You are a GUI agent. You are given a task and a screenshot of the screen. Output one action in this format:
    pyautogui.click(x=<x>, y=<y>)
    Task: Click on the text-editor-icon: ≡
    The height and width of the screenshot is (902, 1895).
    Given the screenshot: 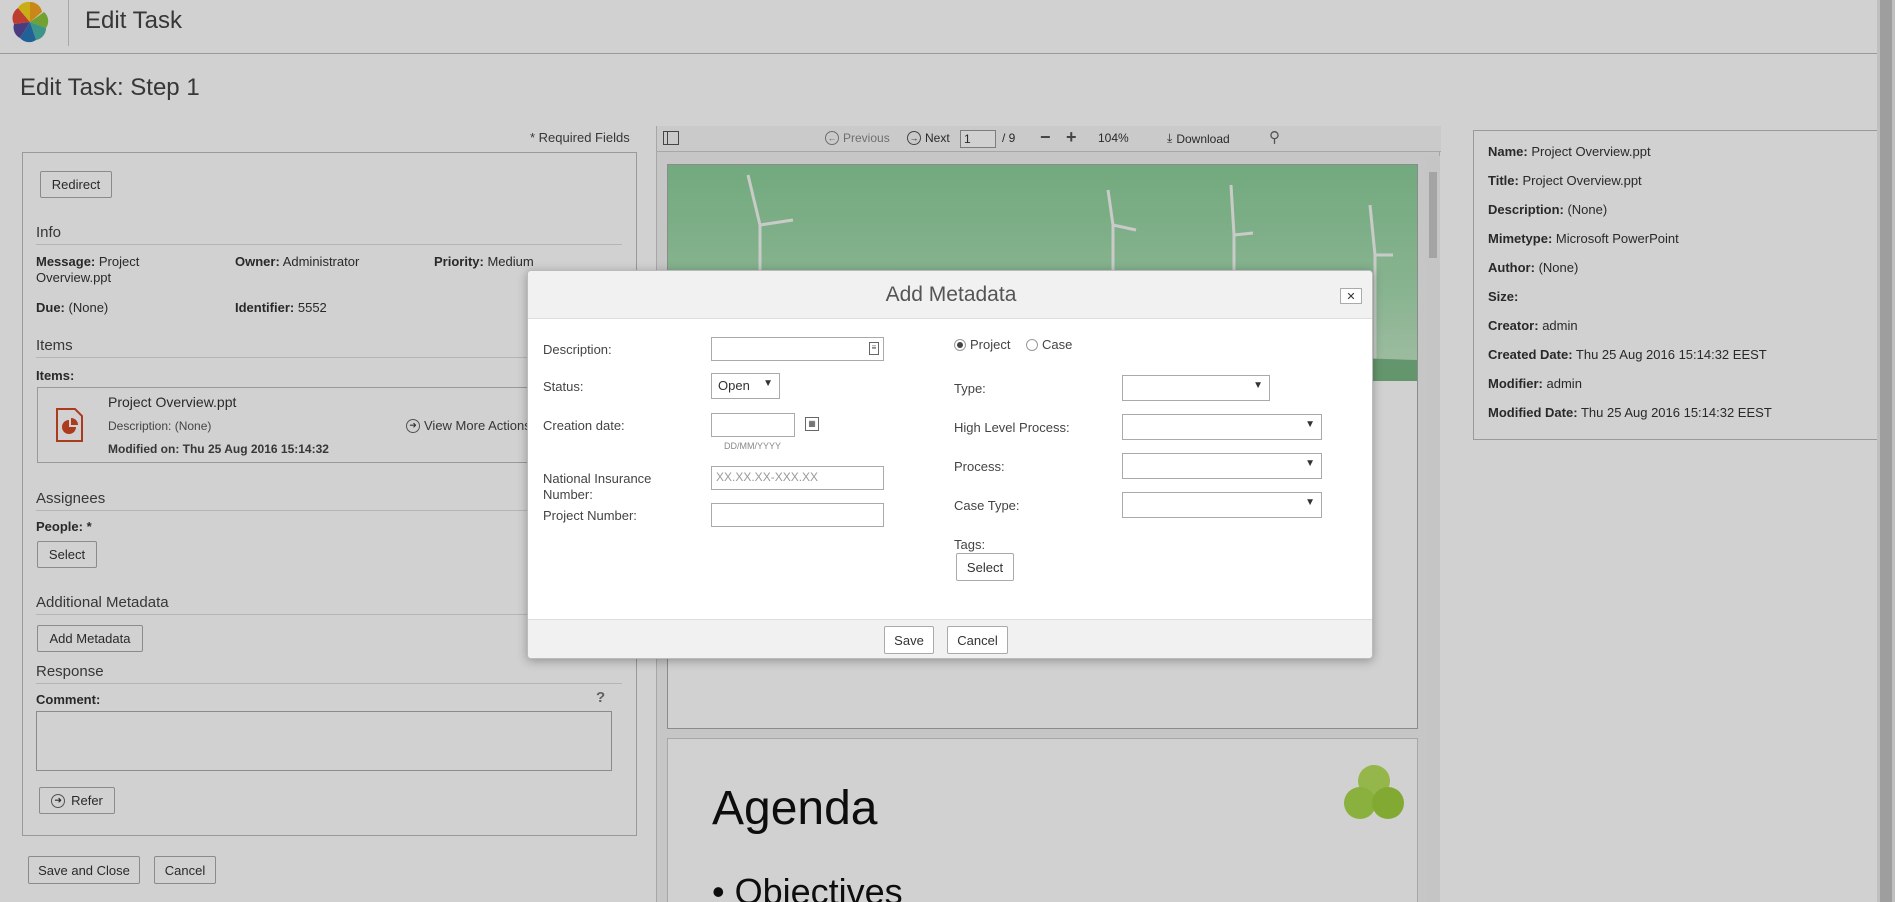 What is the action you would take?
    pyautogui.click(x=874, y=348)
    